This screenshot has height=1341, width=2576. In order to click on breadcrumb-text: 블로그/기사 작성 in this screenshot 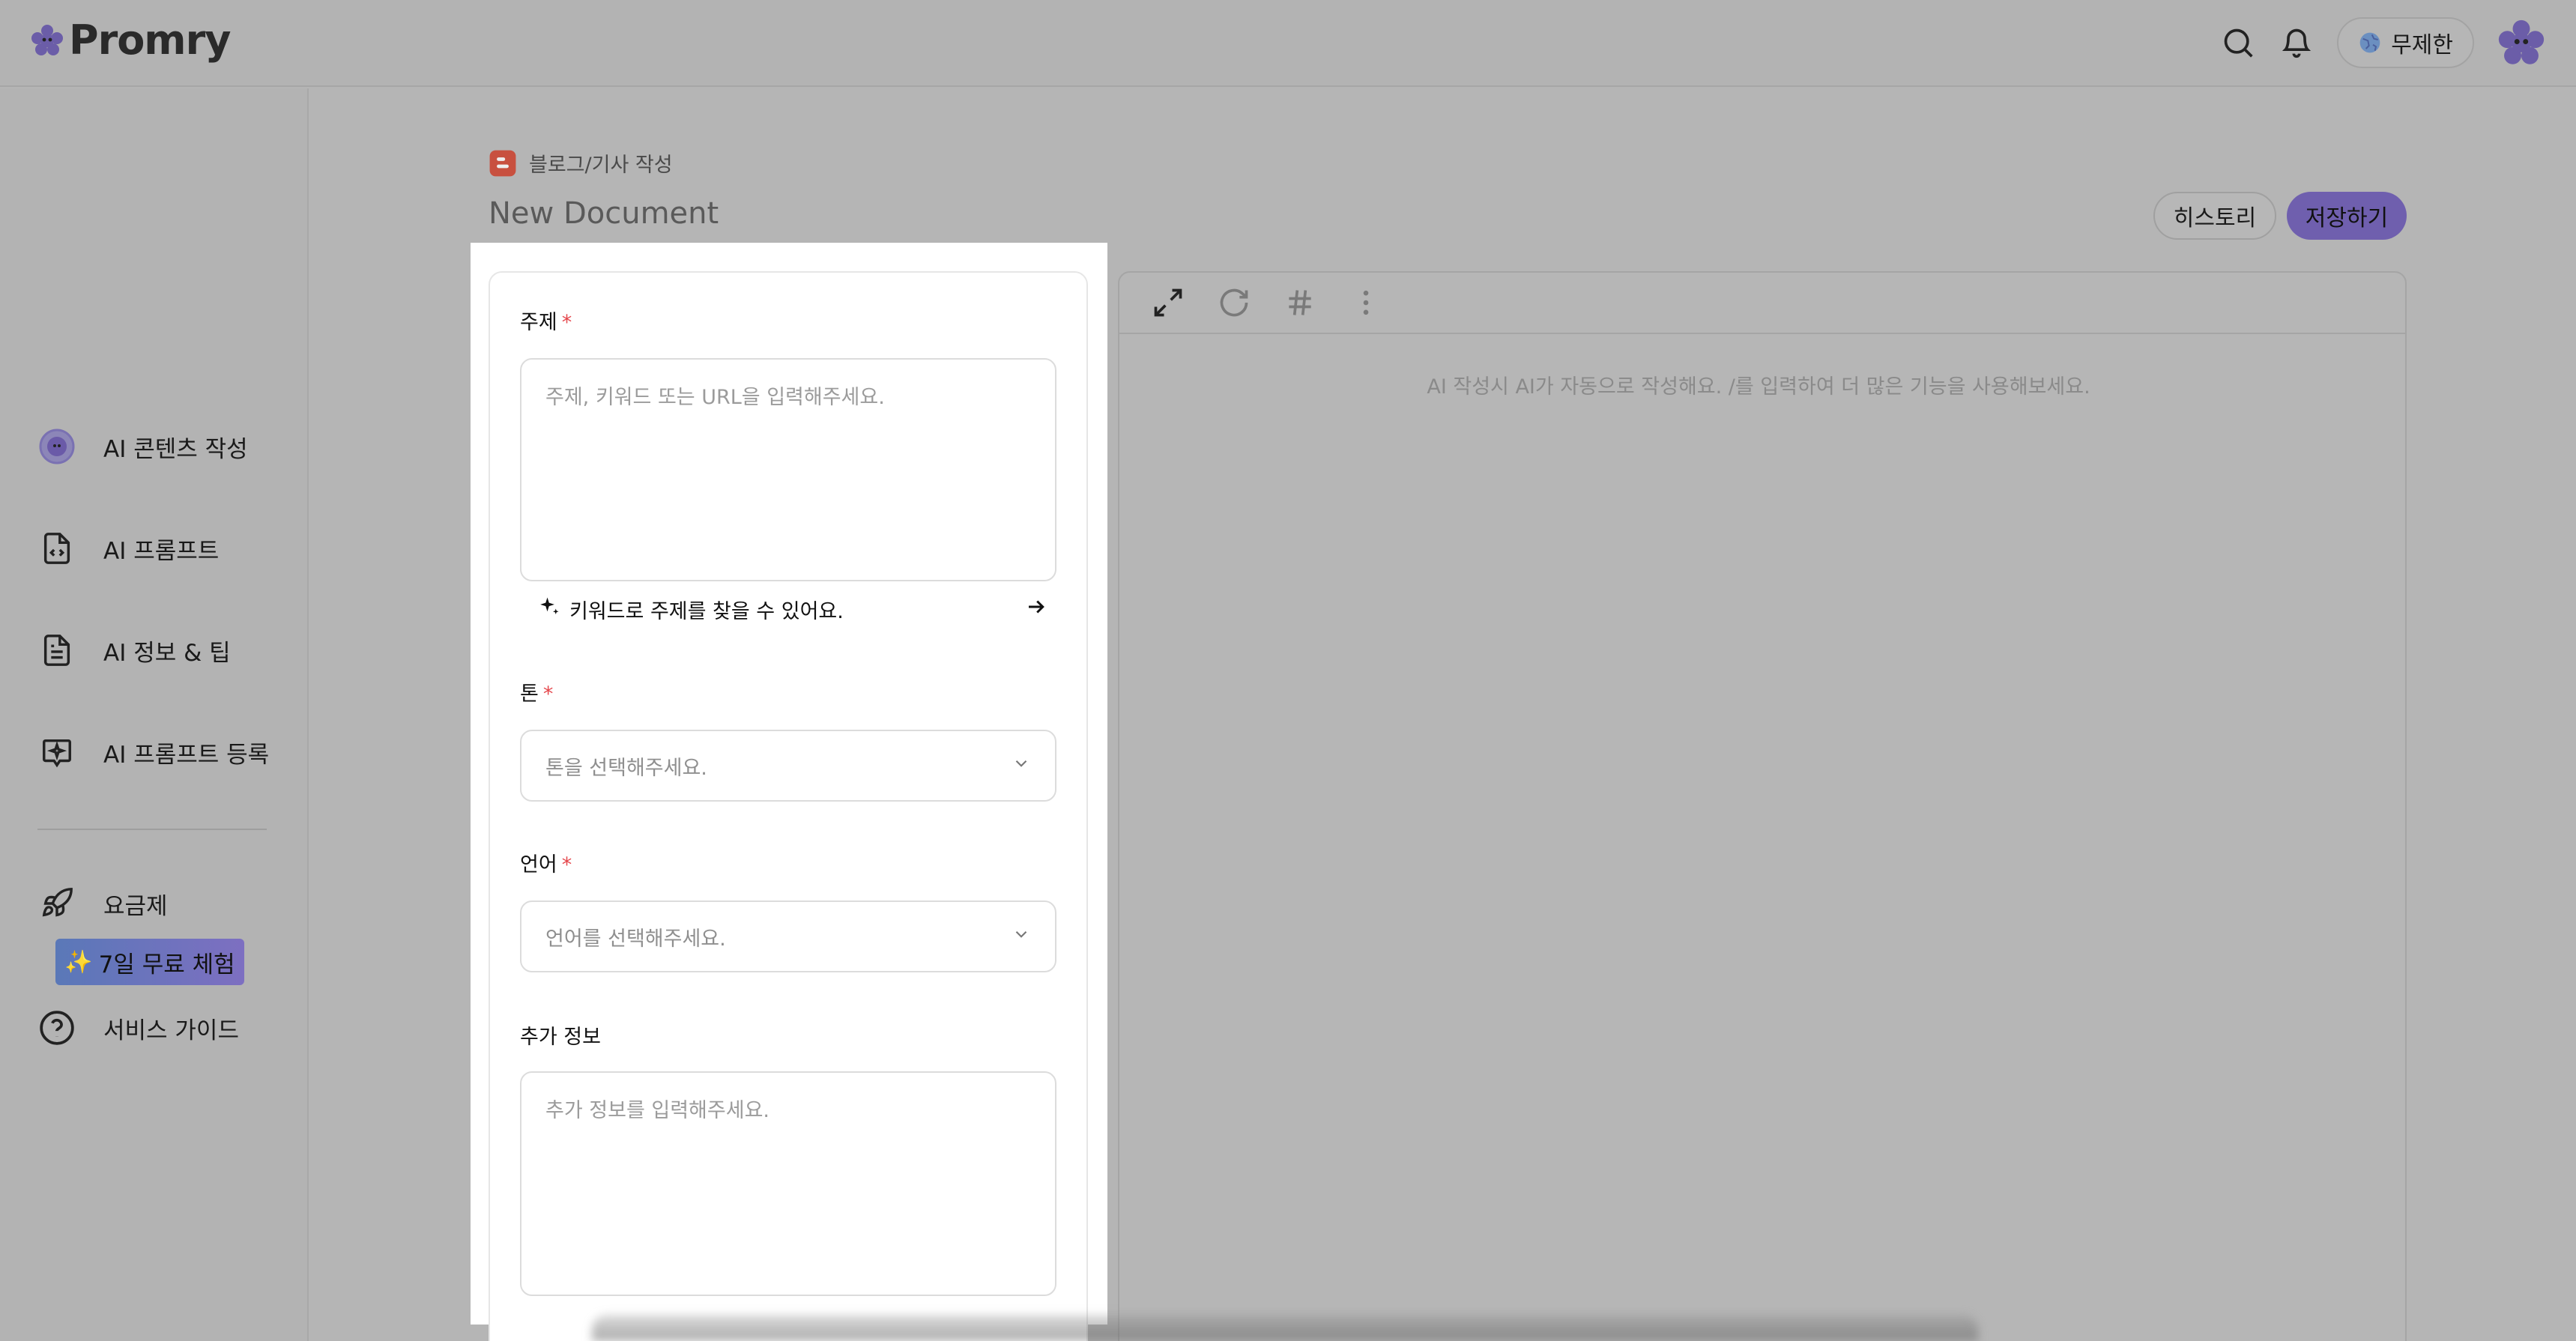, I will do `click(601, 166)`.